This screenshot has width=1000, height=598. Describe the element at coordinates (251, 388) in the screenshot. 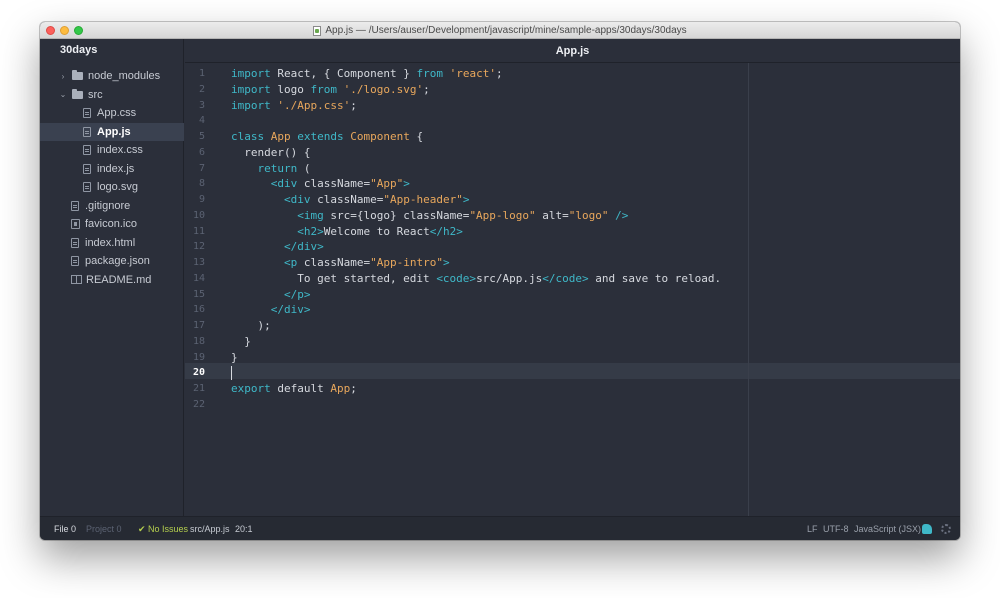

I see `code-token: export` at that location.